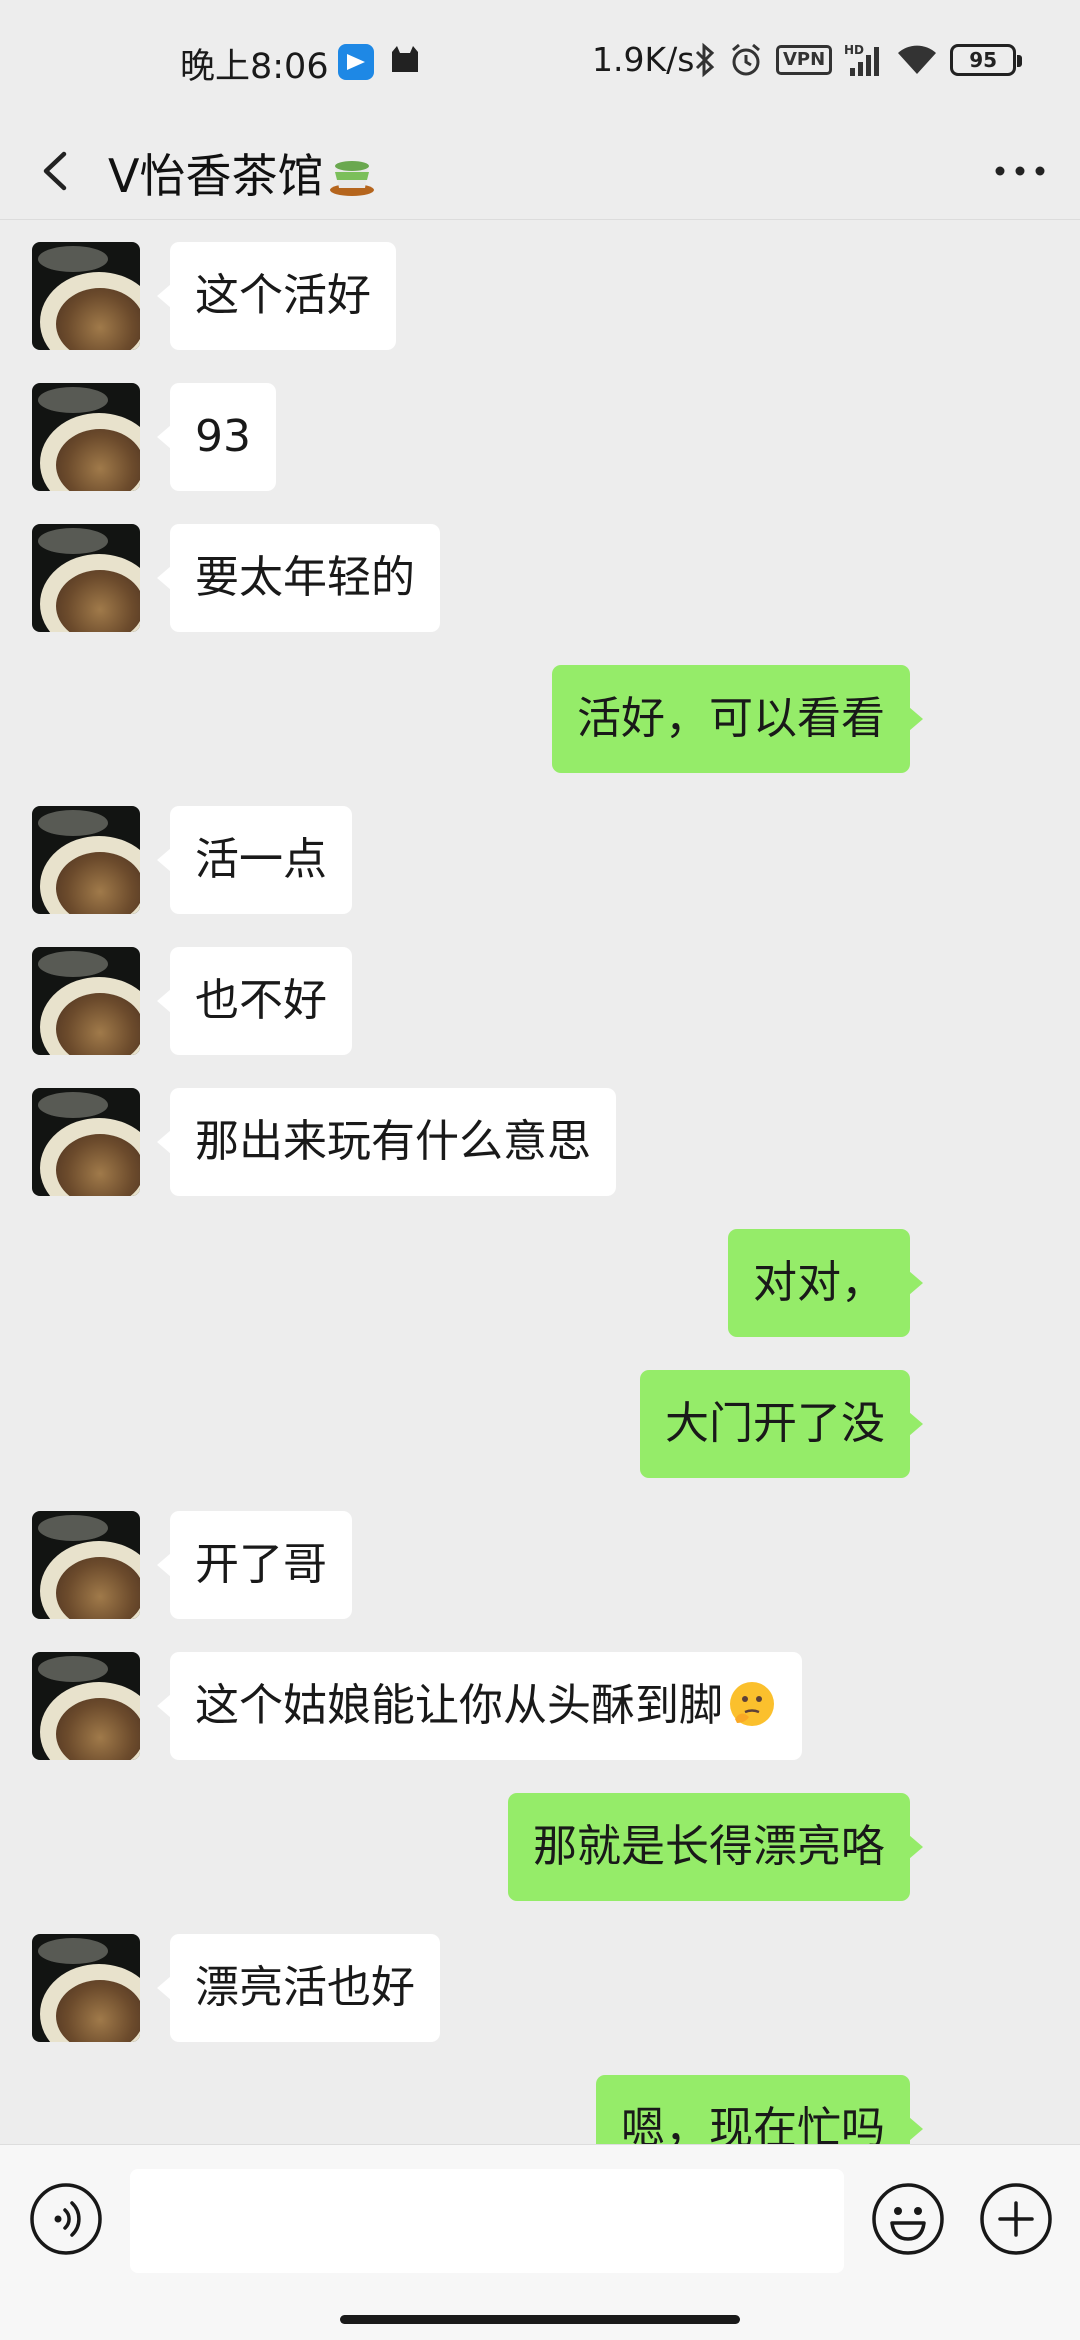  Describe the element at coordinates (643, 59) in the screenshot. I see `network-speed: 1.9K/s` at that location.